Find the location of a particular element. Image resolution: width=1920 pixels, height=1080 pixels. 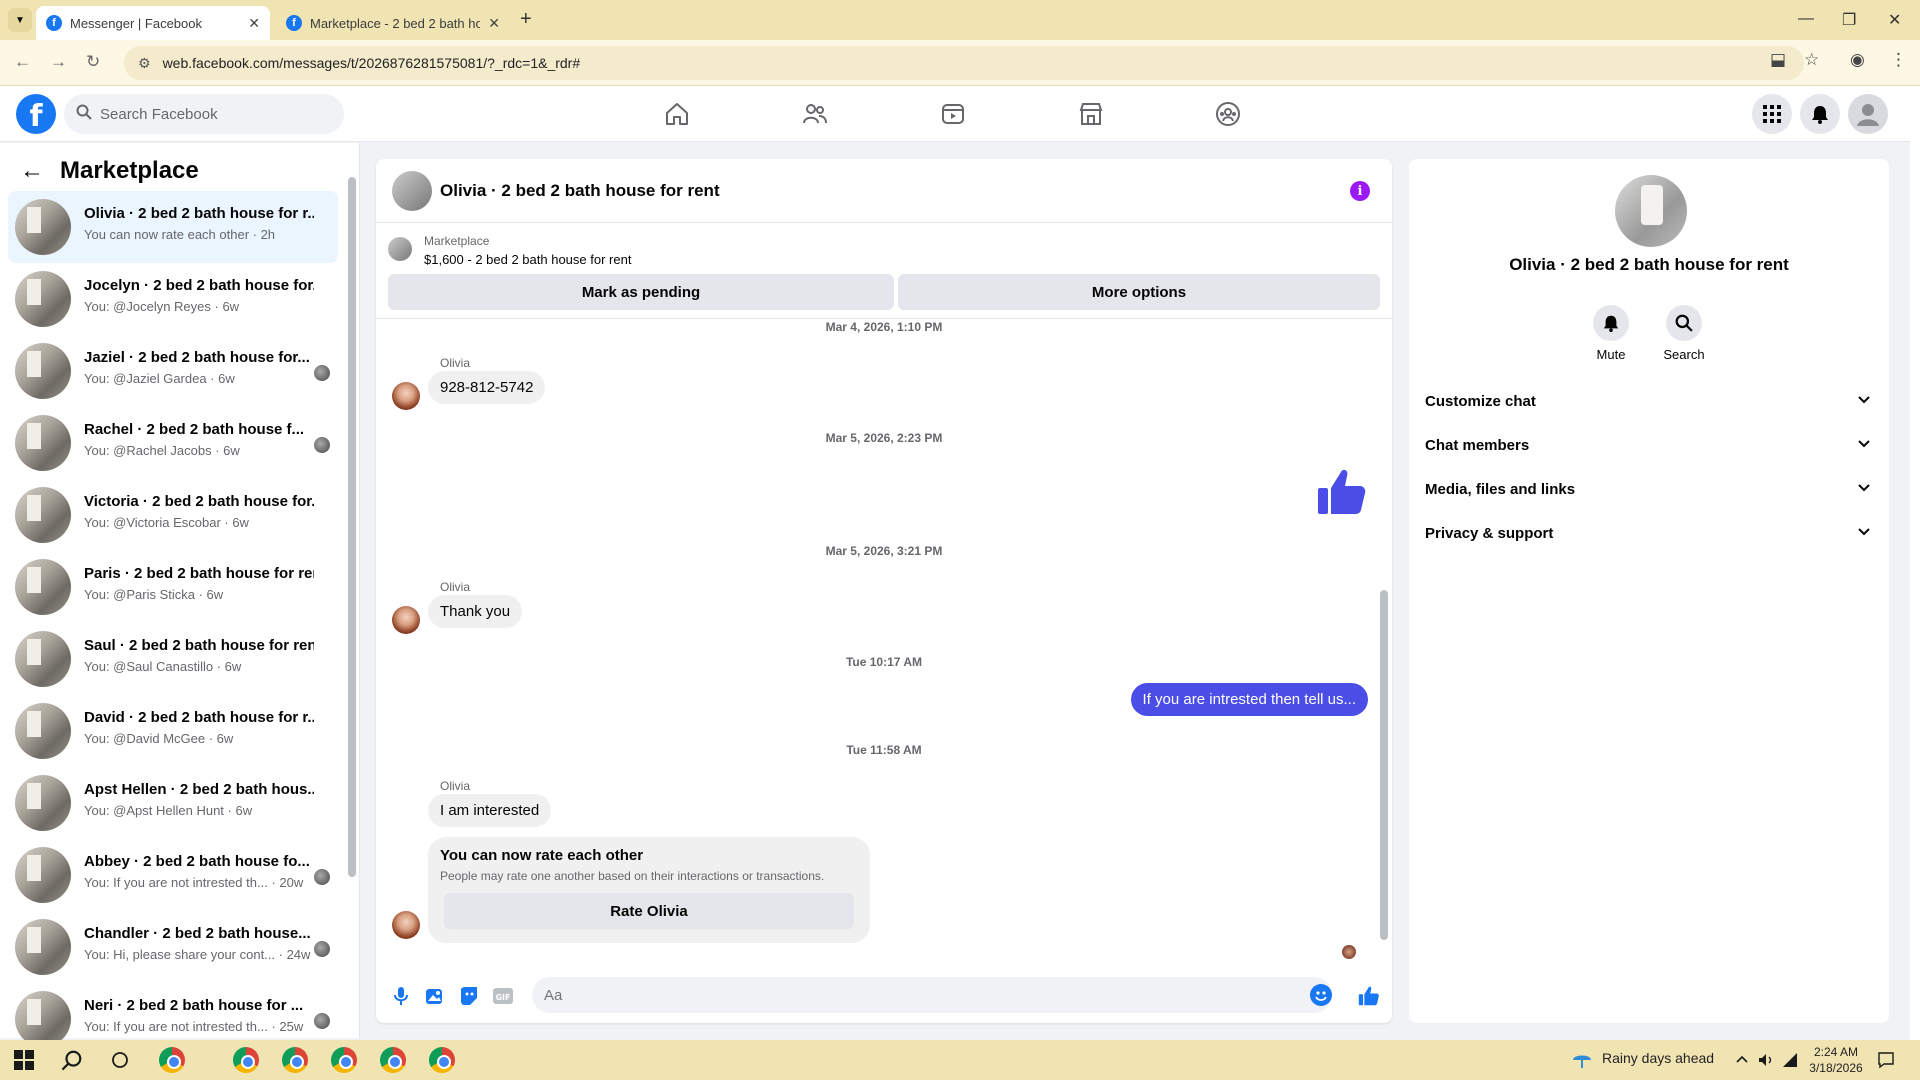

page-scrollbar is located at coordinates (1915, 563).